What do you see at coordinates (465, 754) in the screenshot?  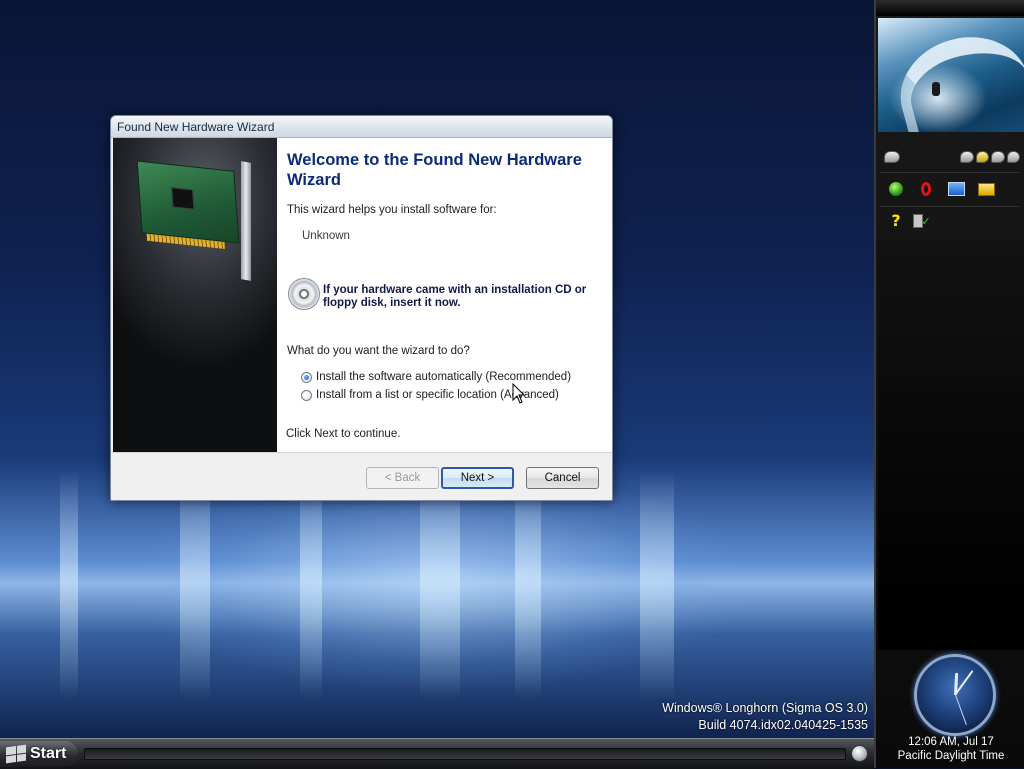 I see `taskbar-band` at bounding box center [465, 754].